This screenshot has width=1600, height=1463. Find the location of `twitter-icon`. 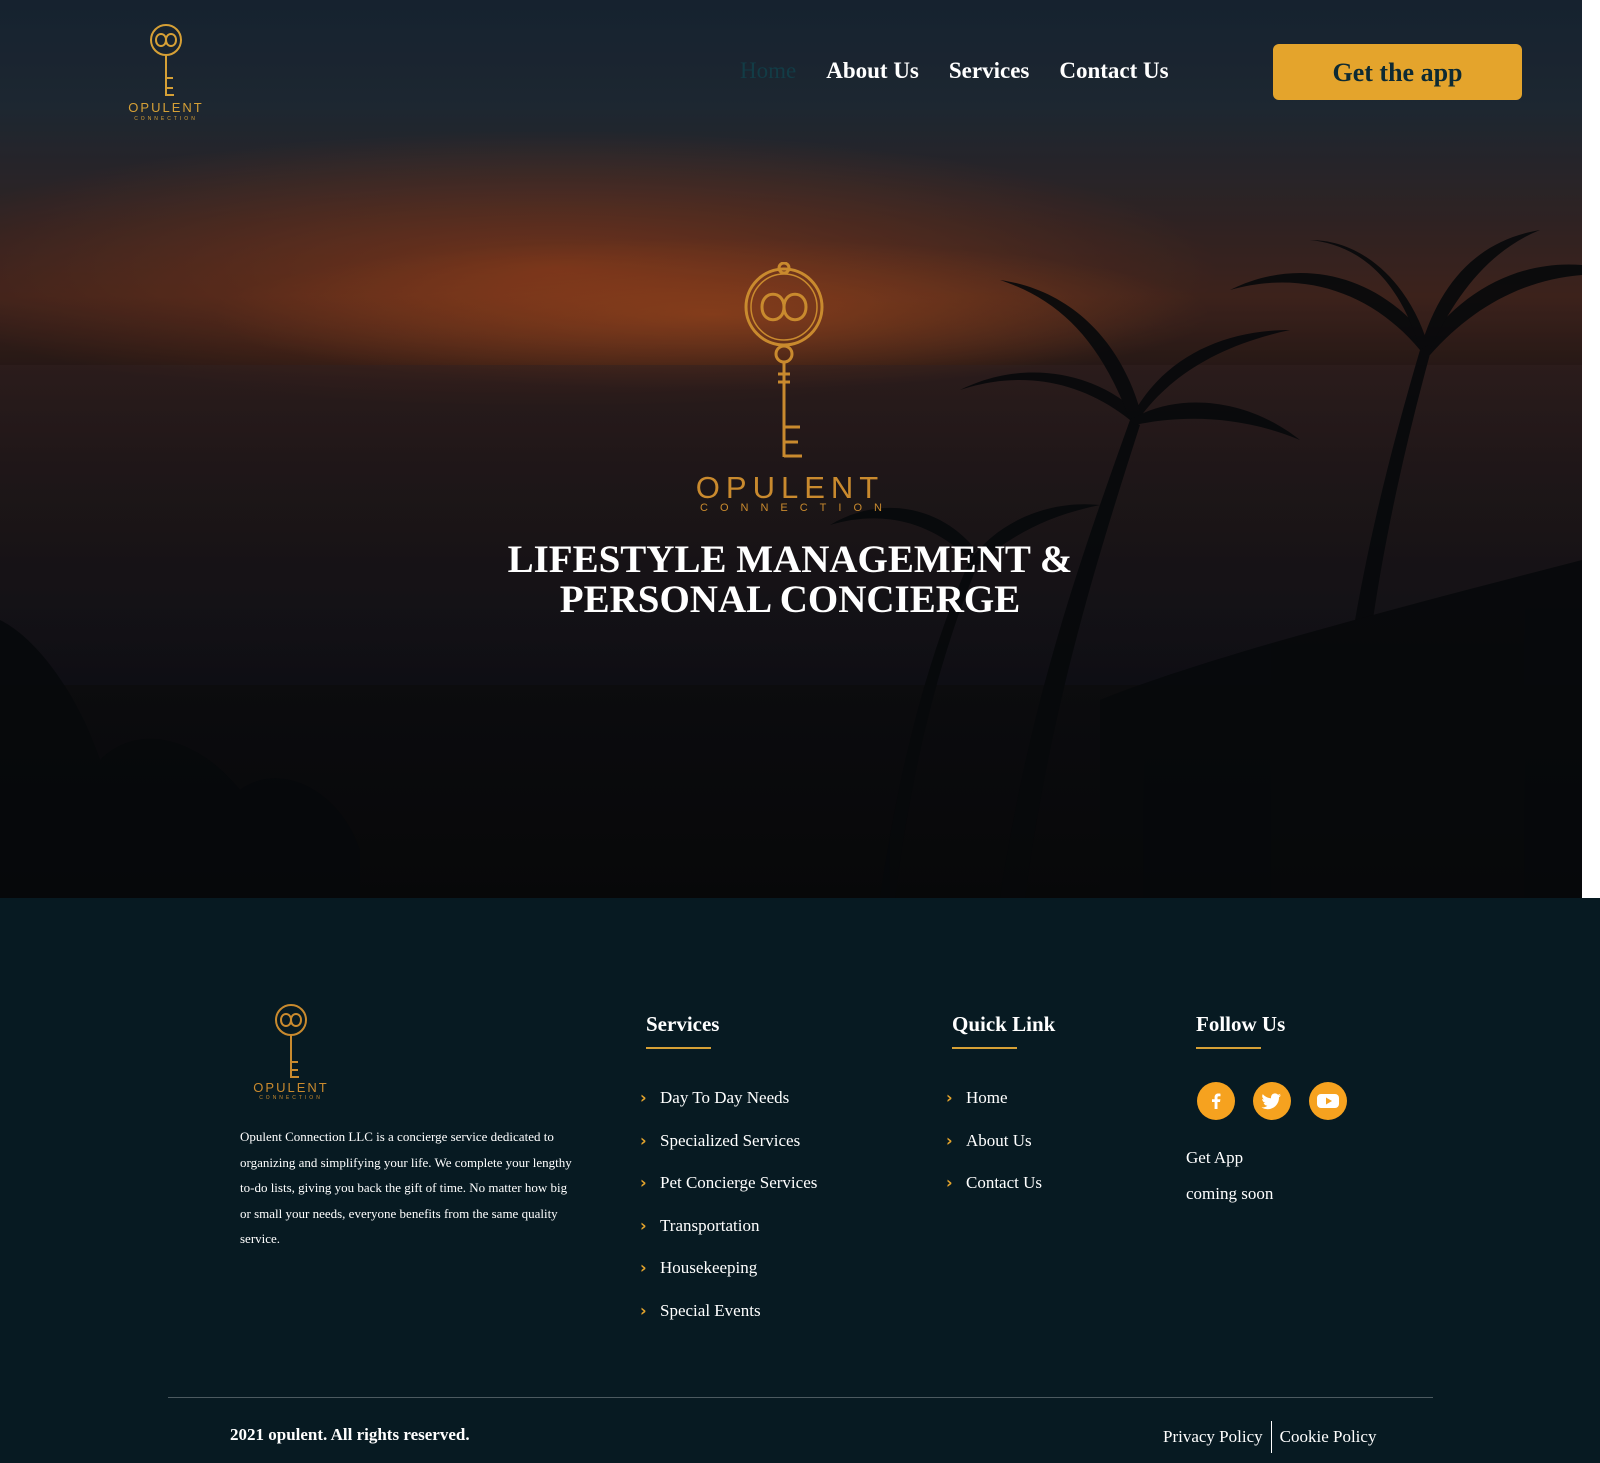

twitter-icon is located at coordinates (1272, 1101).